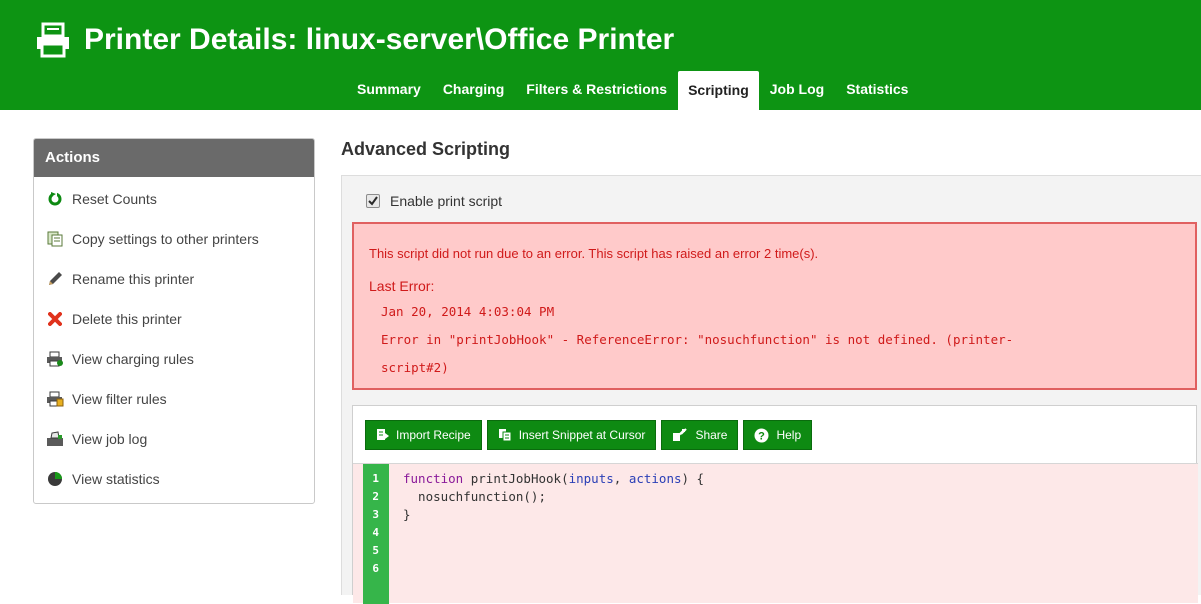 This screenshot has width=1201, height=604. I want to click on code-line-1: function printJobHook(inputs, actions) {, so click(553, 478).